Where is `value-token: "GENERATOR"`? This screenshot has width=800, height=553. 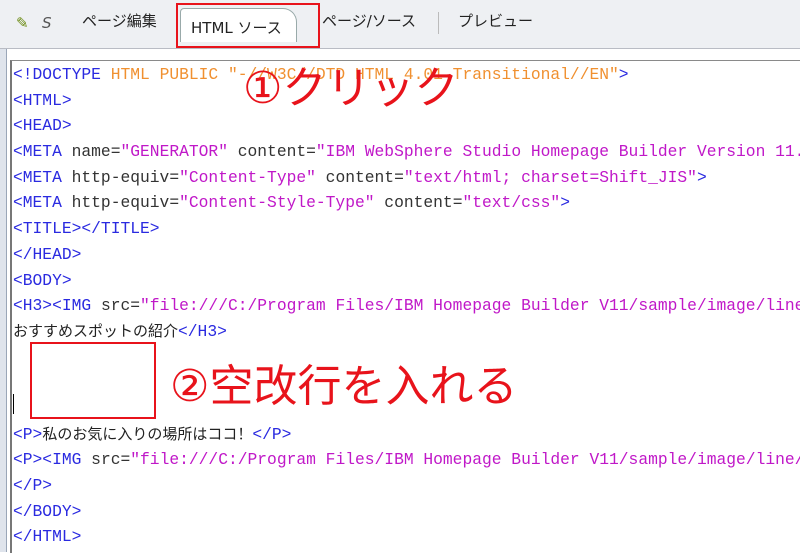 value-token: "GENERATOR" is located at coordinates (174, 152).